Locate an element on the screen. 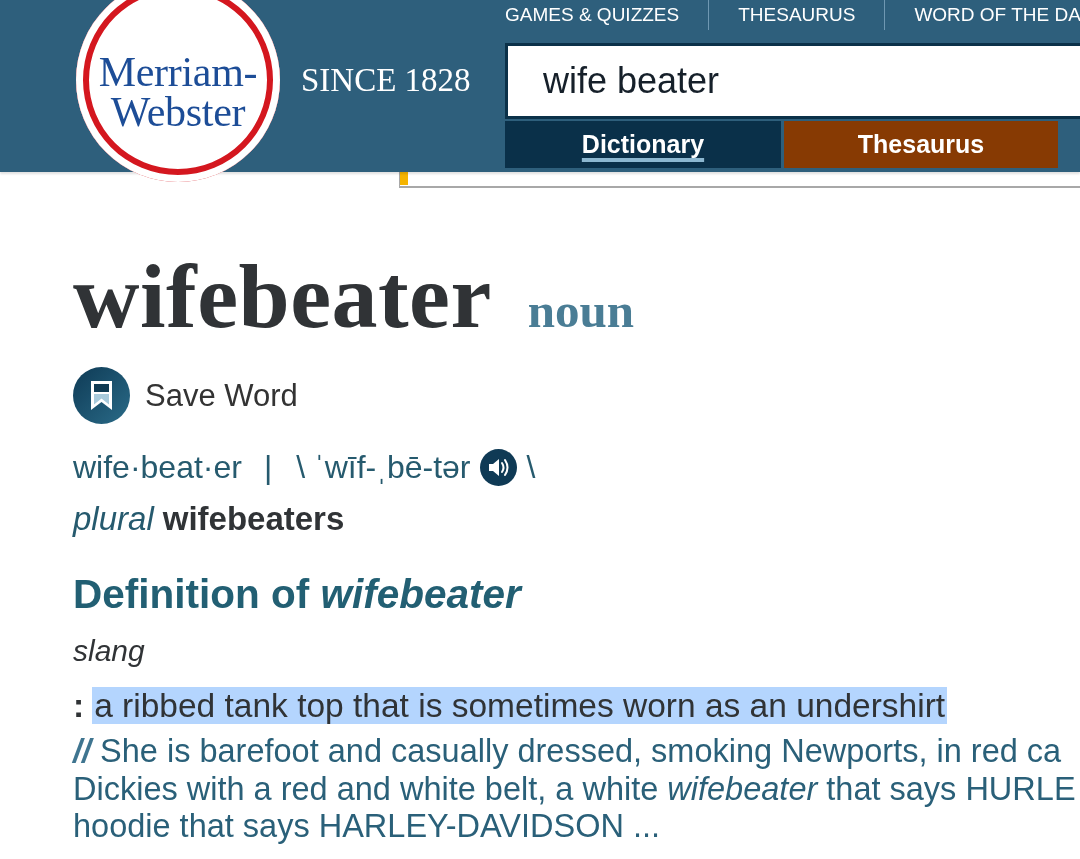 The width and height of the screenshot is (1080, 859). nav-link: GAMES & QUIZZES is located at coordinates (607, 15).